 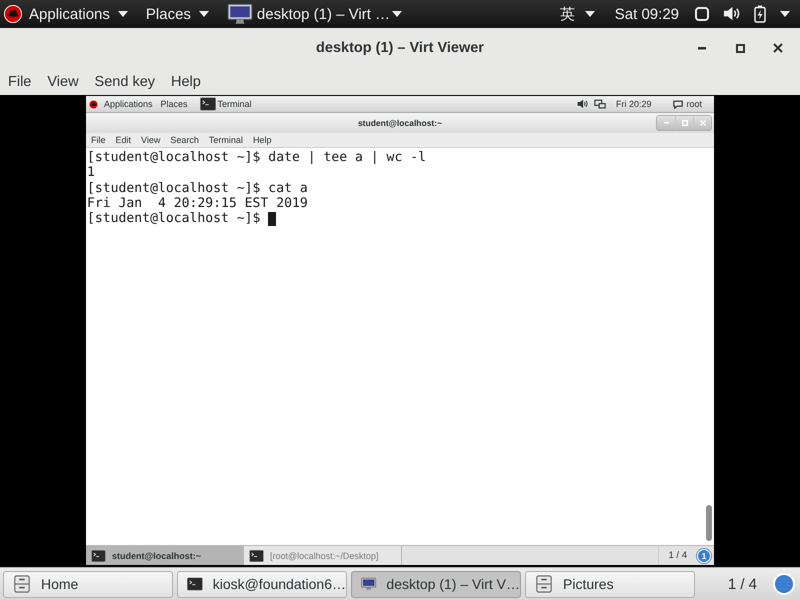 What do you see at coordinates (197, 204) in the screenshot?
I see `terminal-line: Fri Jan 4 20:29:15 EST 2019` at bounding box center [197, 204].